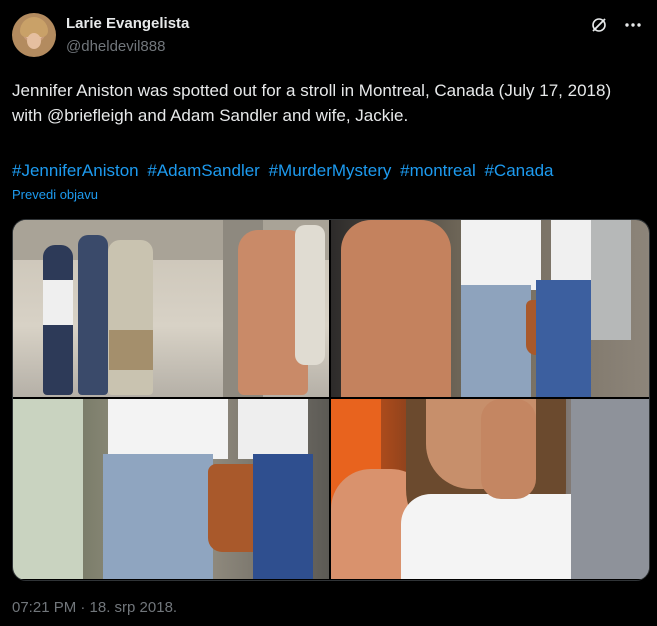 This screenshot has width=657, height=626. What do you see at coordinates (55, 194) in the screenshot?
I see `translate-link: Prevedi objavu` at bounding box center [55, 194].